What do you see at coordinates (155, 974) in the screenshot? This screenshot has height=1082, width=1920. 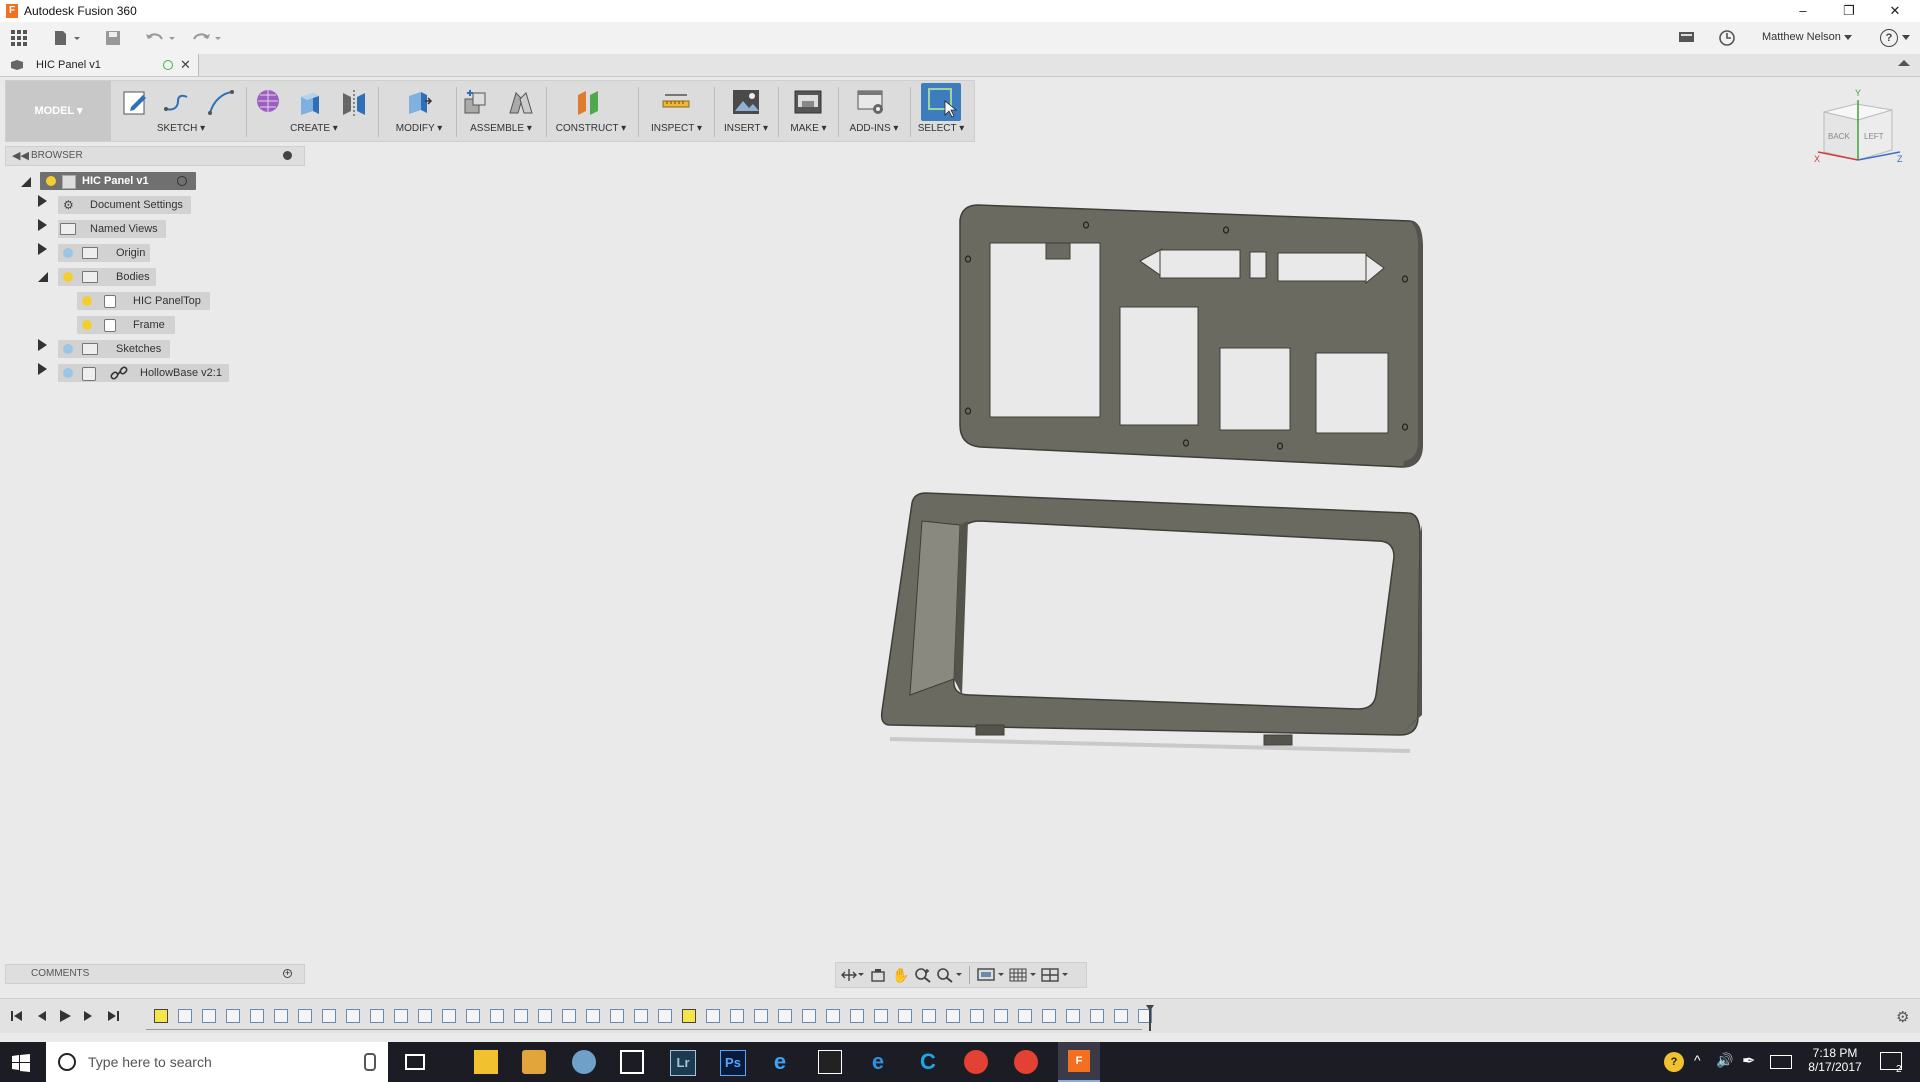 I see `comments-panel-header: COMMENTS +` at bounding box center [155, 974].